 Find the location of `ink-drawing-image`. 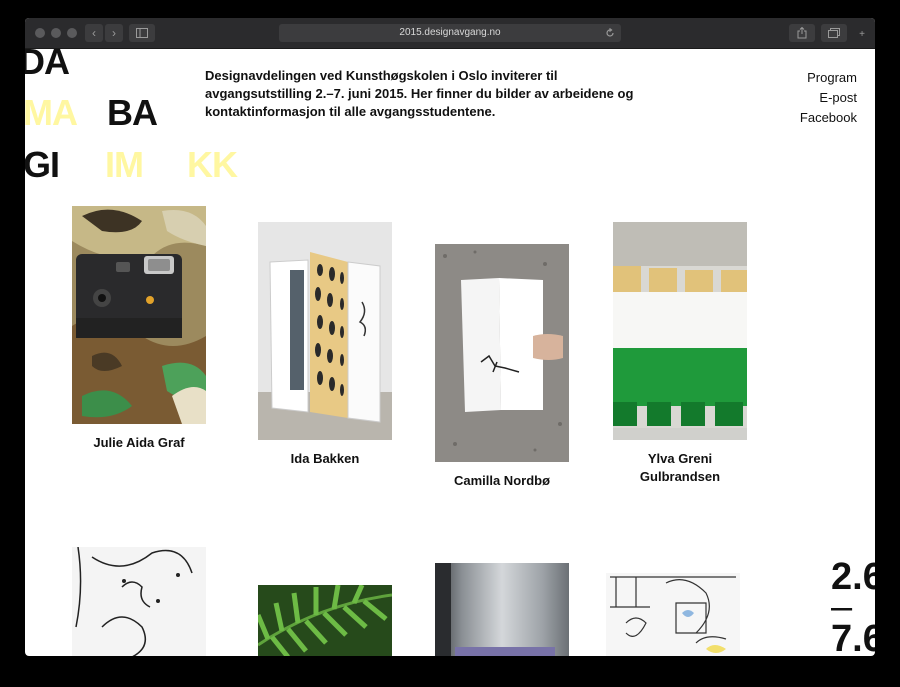

ink-drawing-image is located at coordinates (139, 601).